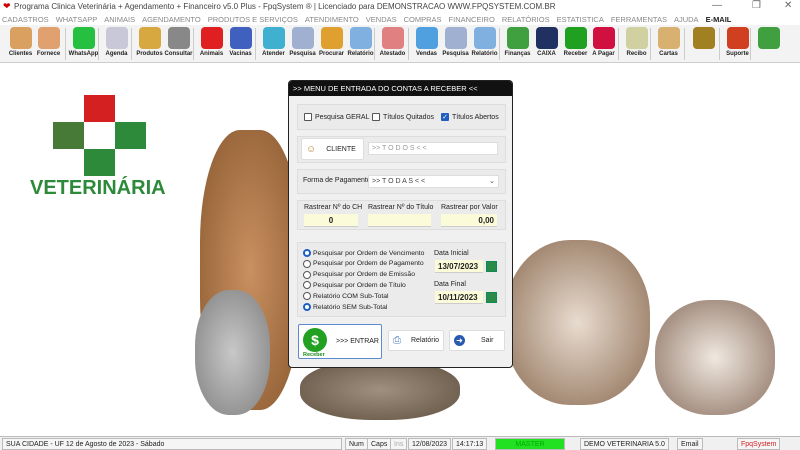  What do you see at coordinates (426, 38) in the screenshot?
I see `vendas-icon` at bounding box center [426, 38].